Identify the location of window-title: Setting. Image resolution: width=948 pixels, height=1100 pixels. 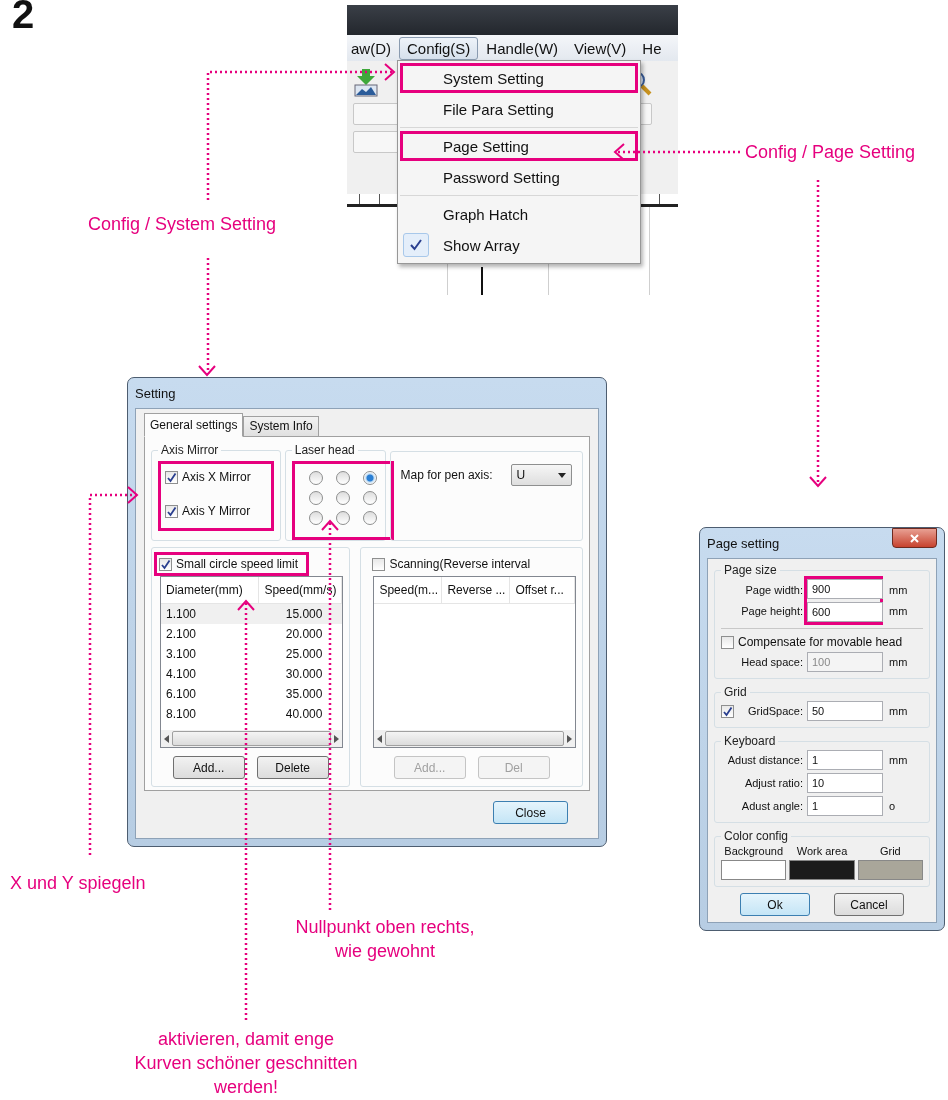
(155, 393).